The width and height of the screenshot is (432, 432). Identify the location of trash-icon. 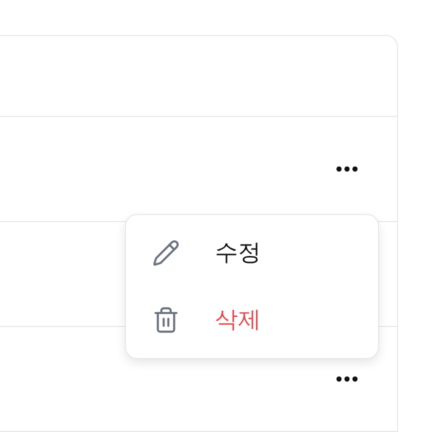
(166, 320).